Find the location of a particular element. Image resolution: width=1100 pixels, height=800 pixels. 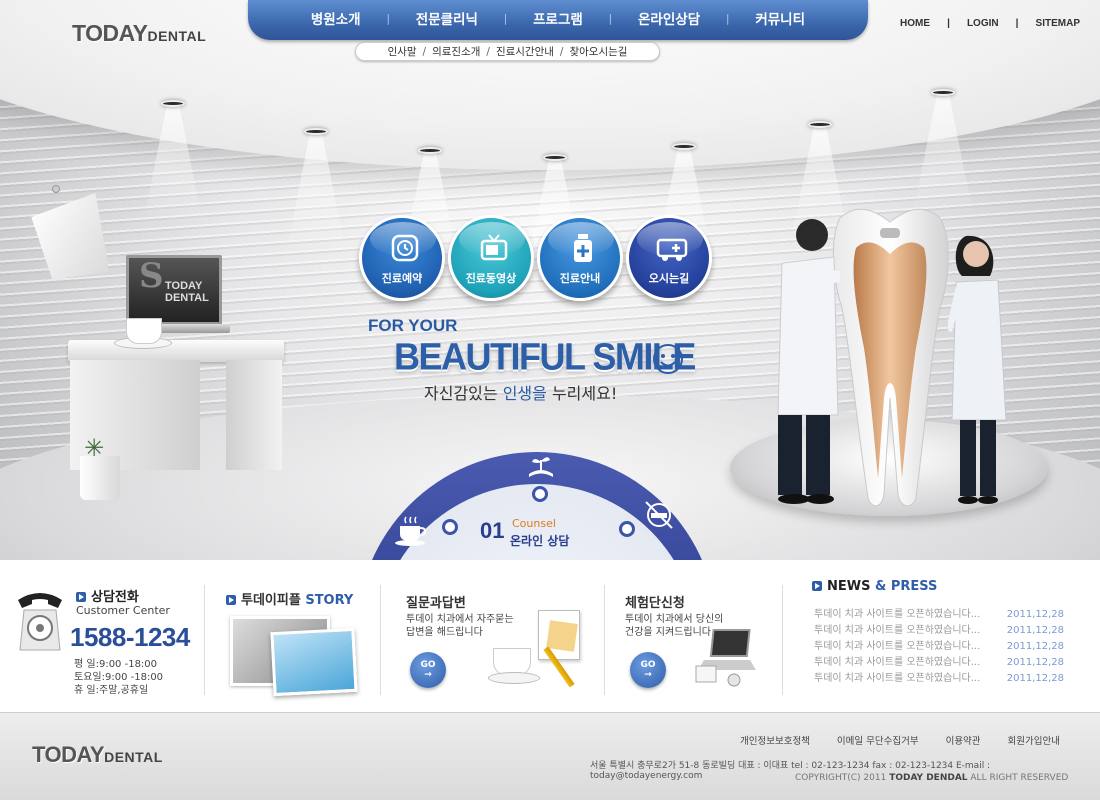

home-link: HOME is located at coordinates (915, 23).